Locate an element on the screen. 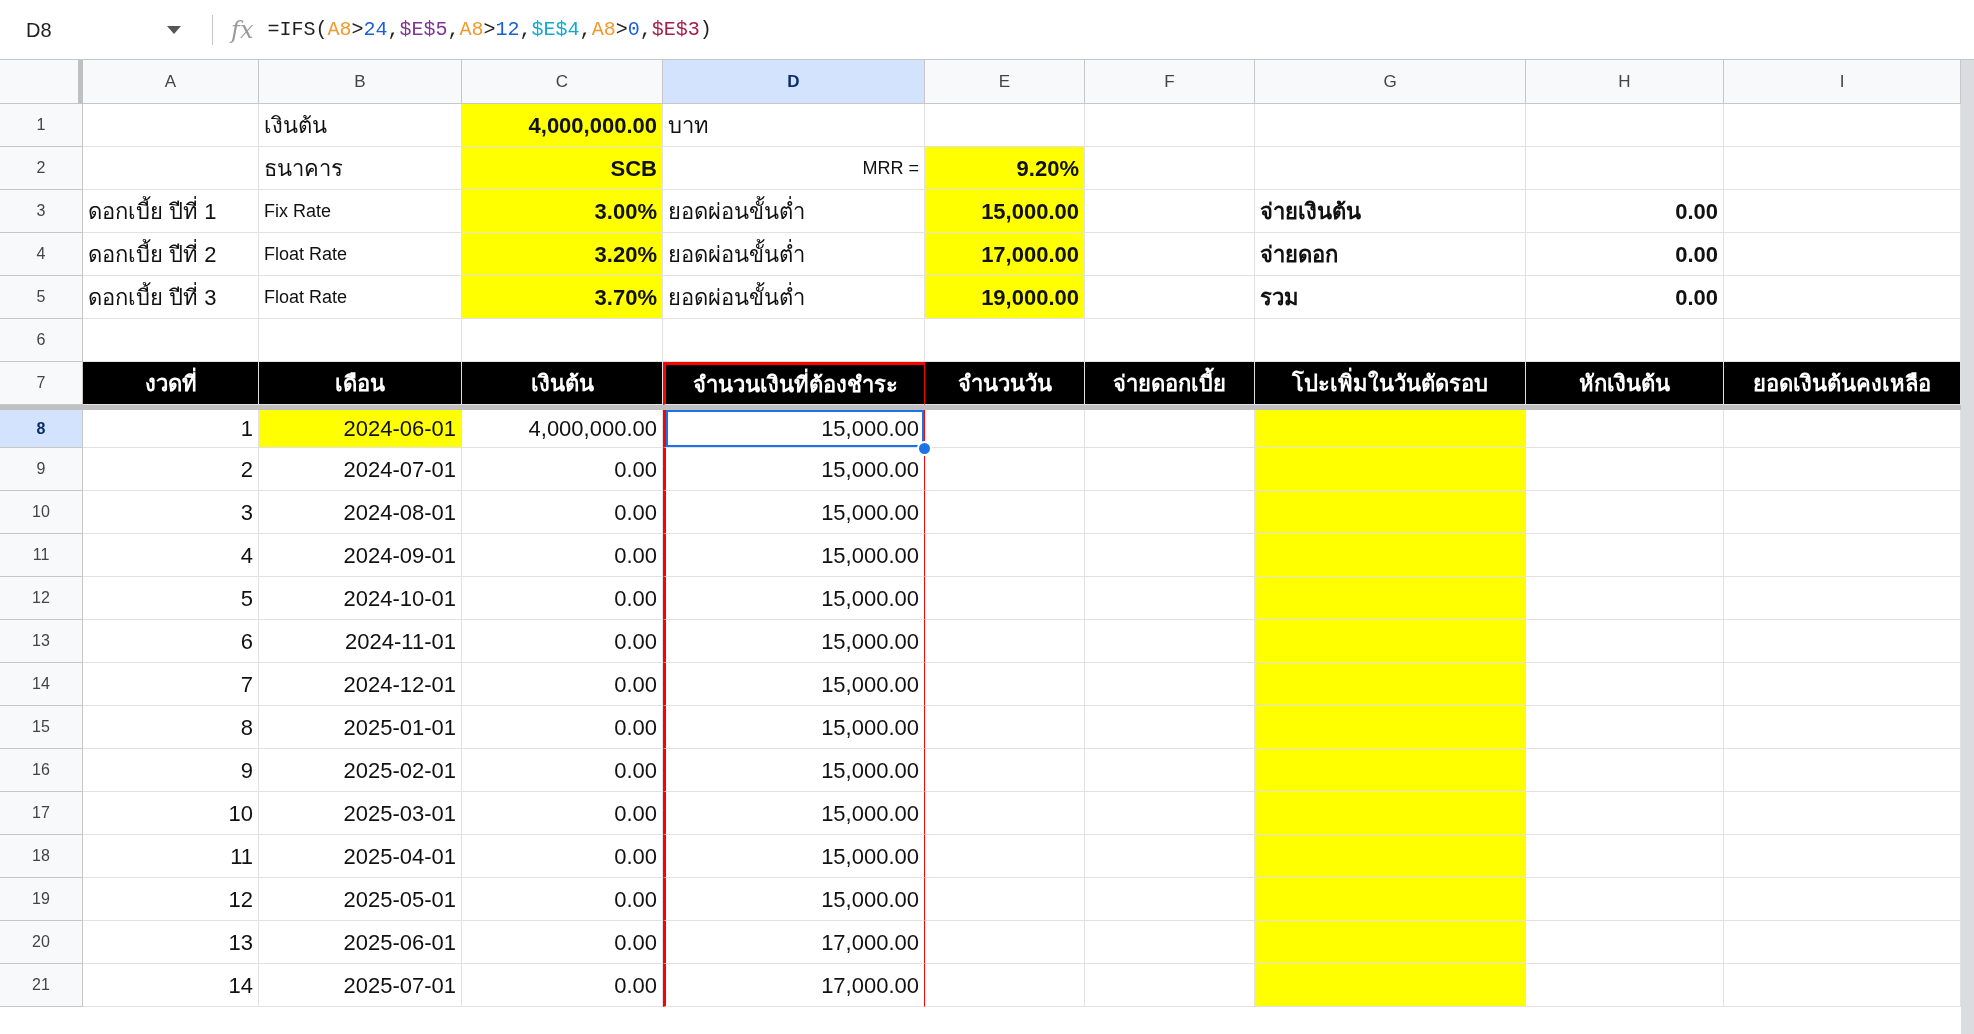 Image resolution: width=1974 pixels, height=1034 pixels. table-cell: 2025-05-01 is located at coordinates (360, 899).